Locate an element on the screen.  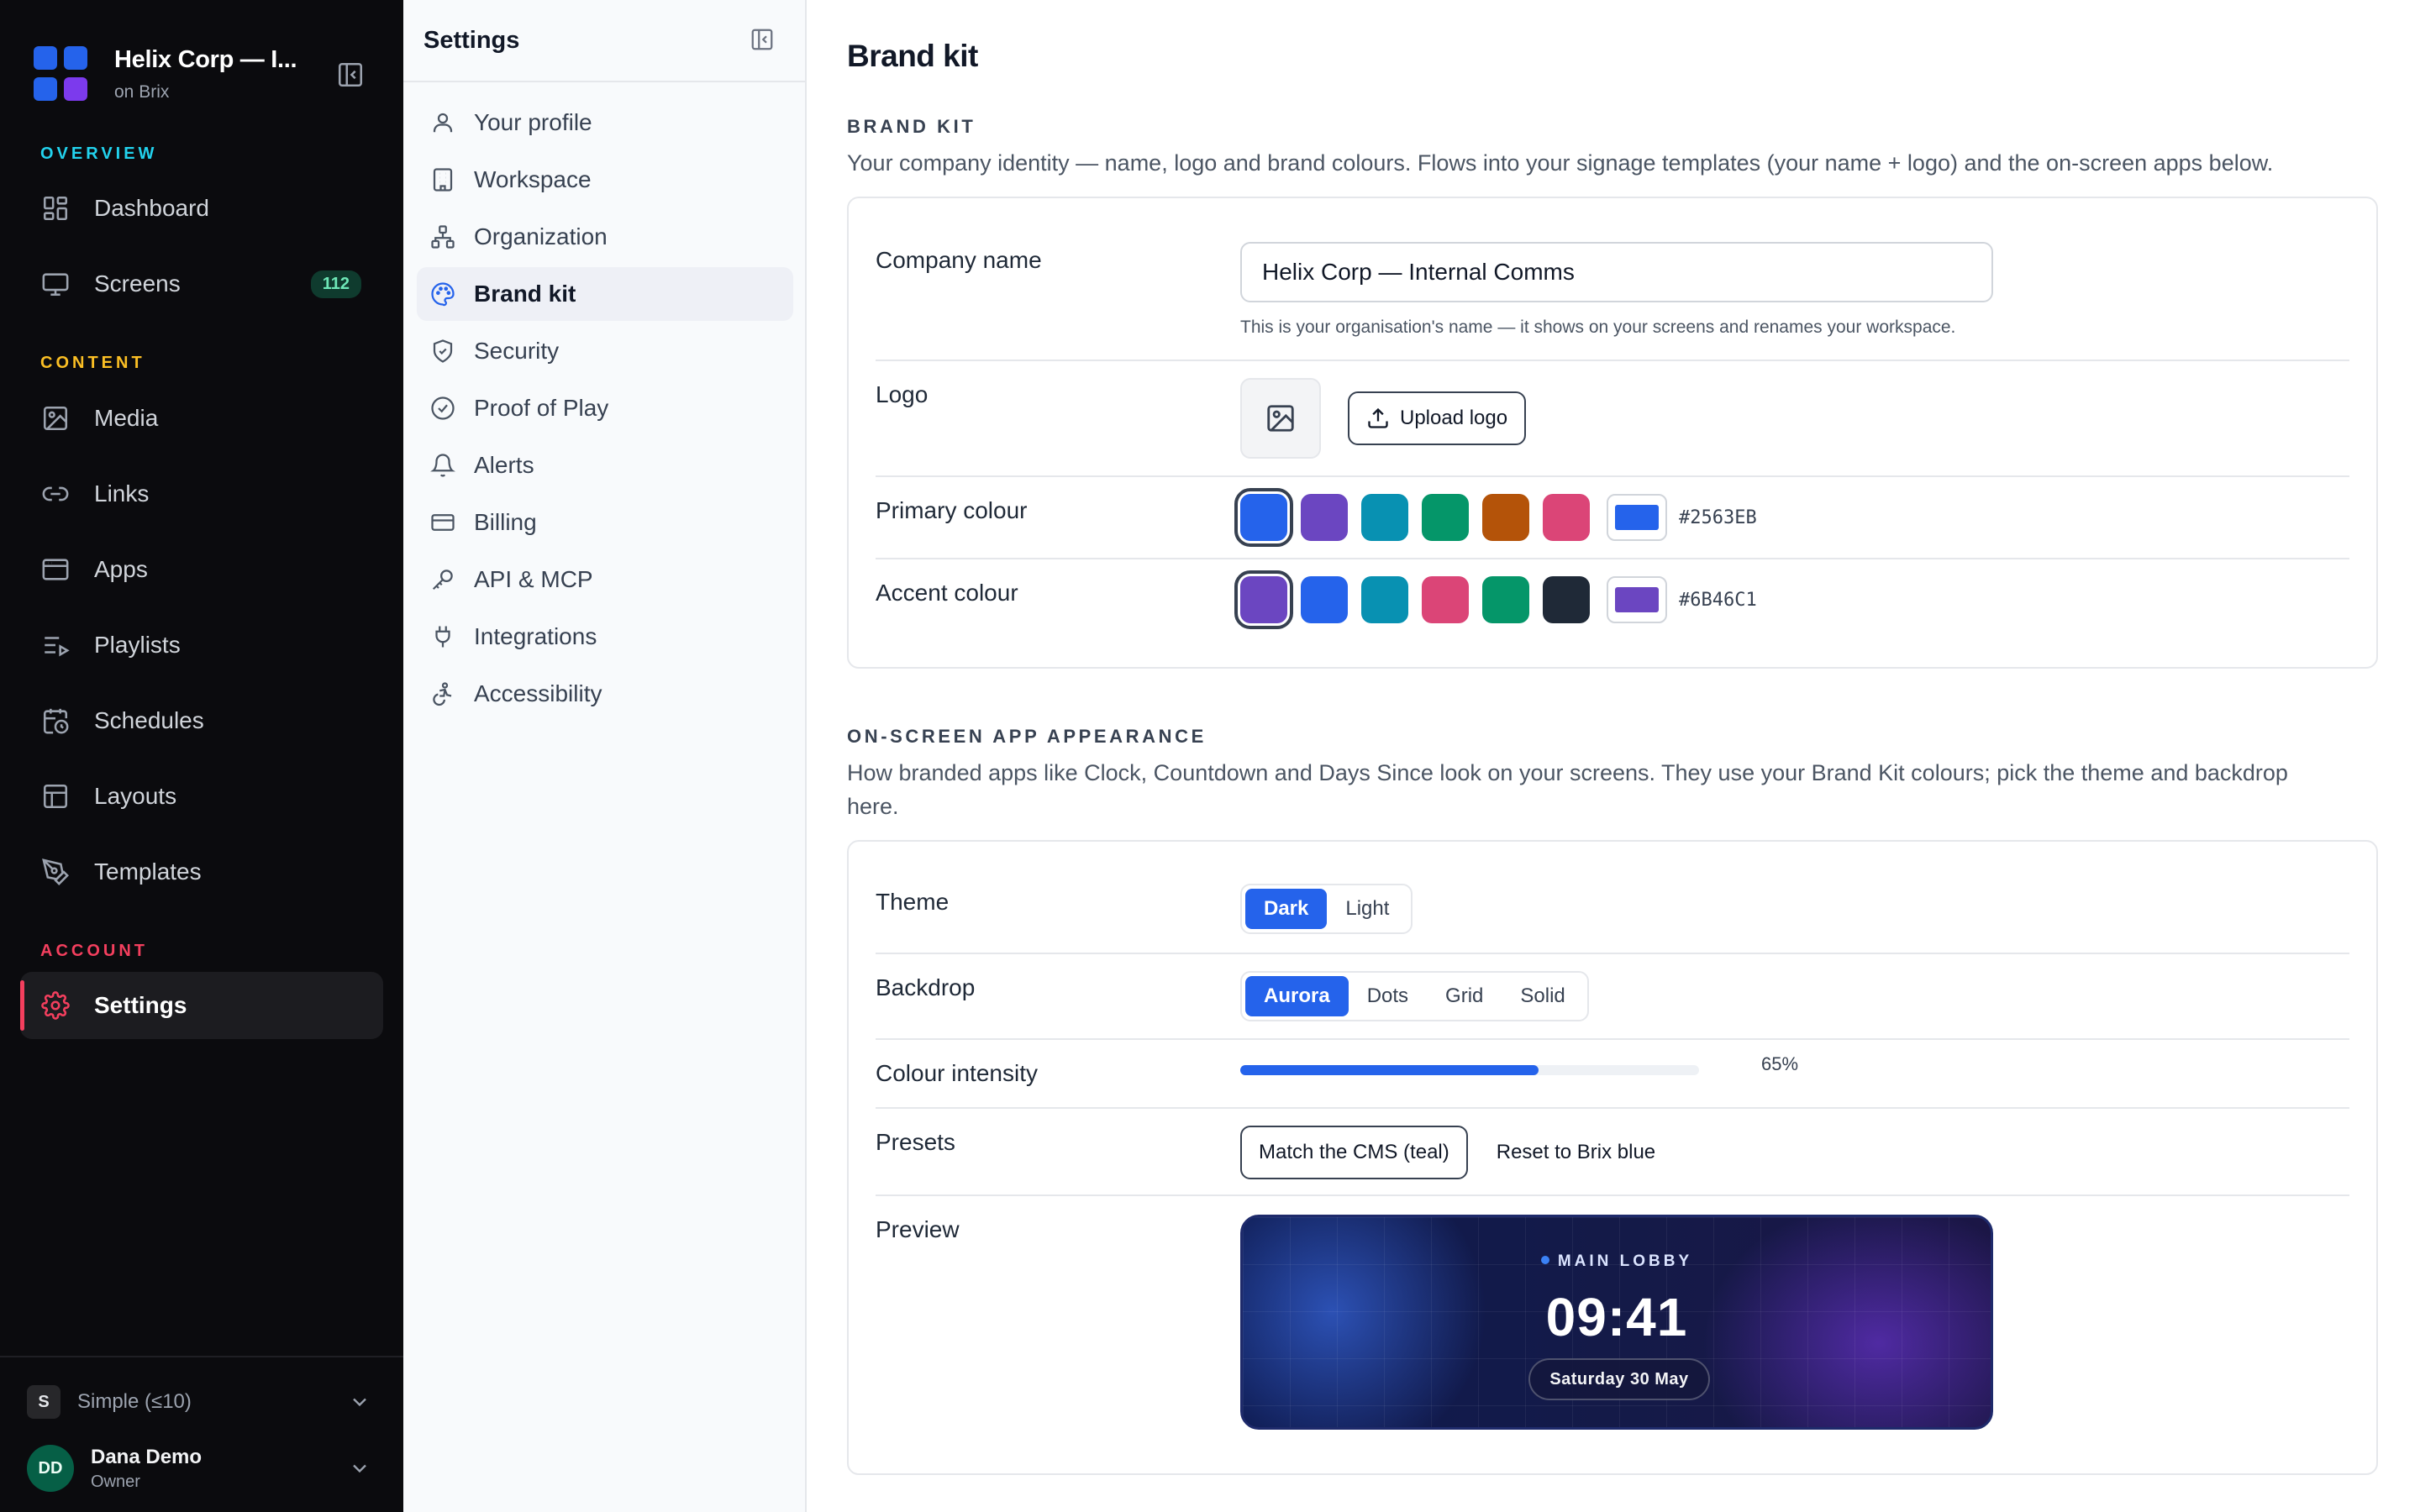
sidebar-item-label: Screens is located at coordinates (138, 283).